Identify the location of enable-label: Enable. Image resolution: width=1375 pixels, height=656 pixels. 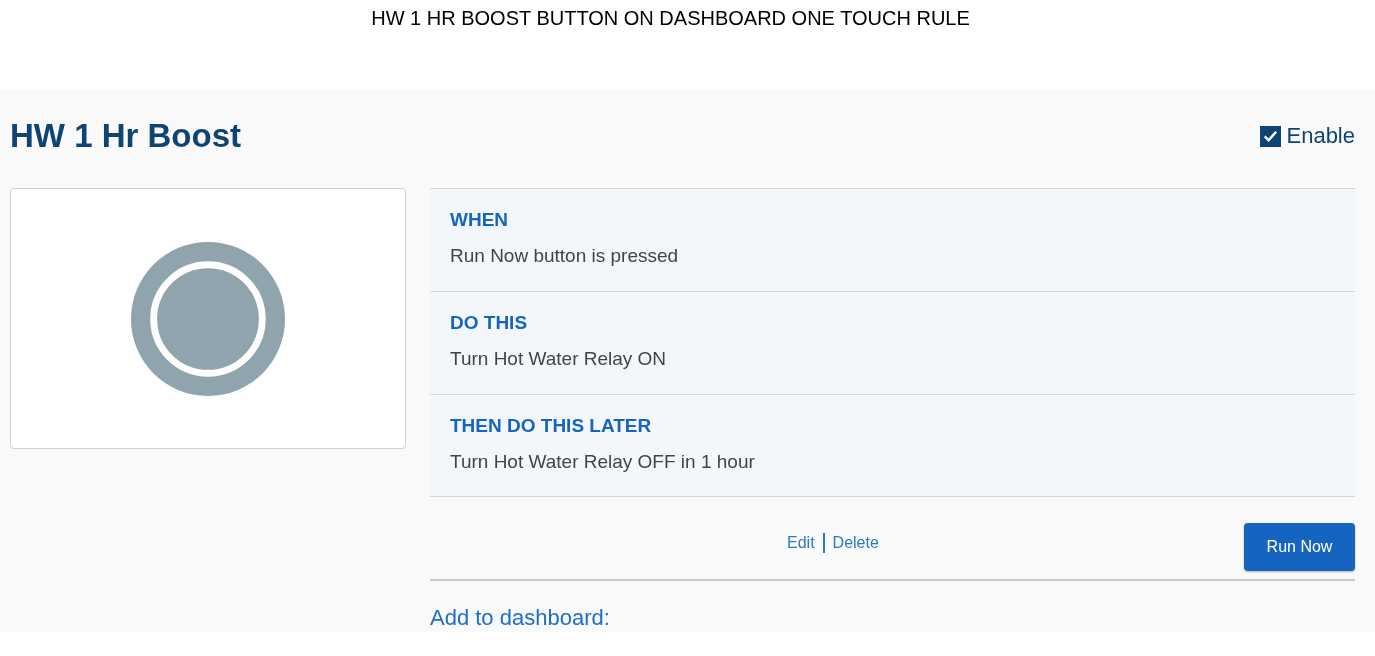
(1320, 136).